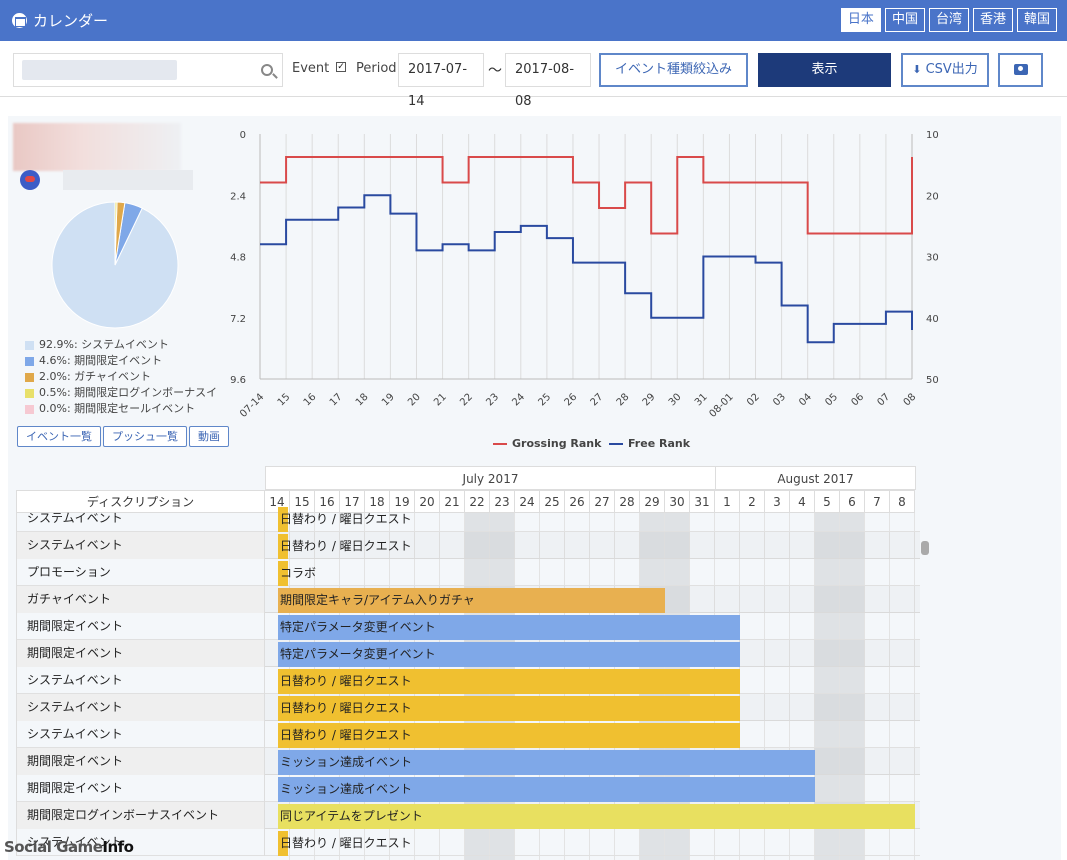 The width and height of the screenshot is (1067, 860). What do you see at coordinates (557, 443) in the screenshot?
I see `legend-grossing-label: Grossing Rank` at bounding box center [557, 443].